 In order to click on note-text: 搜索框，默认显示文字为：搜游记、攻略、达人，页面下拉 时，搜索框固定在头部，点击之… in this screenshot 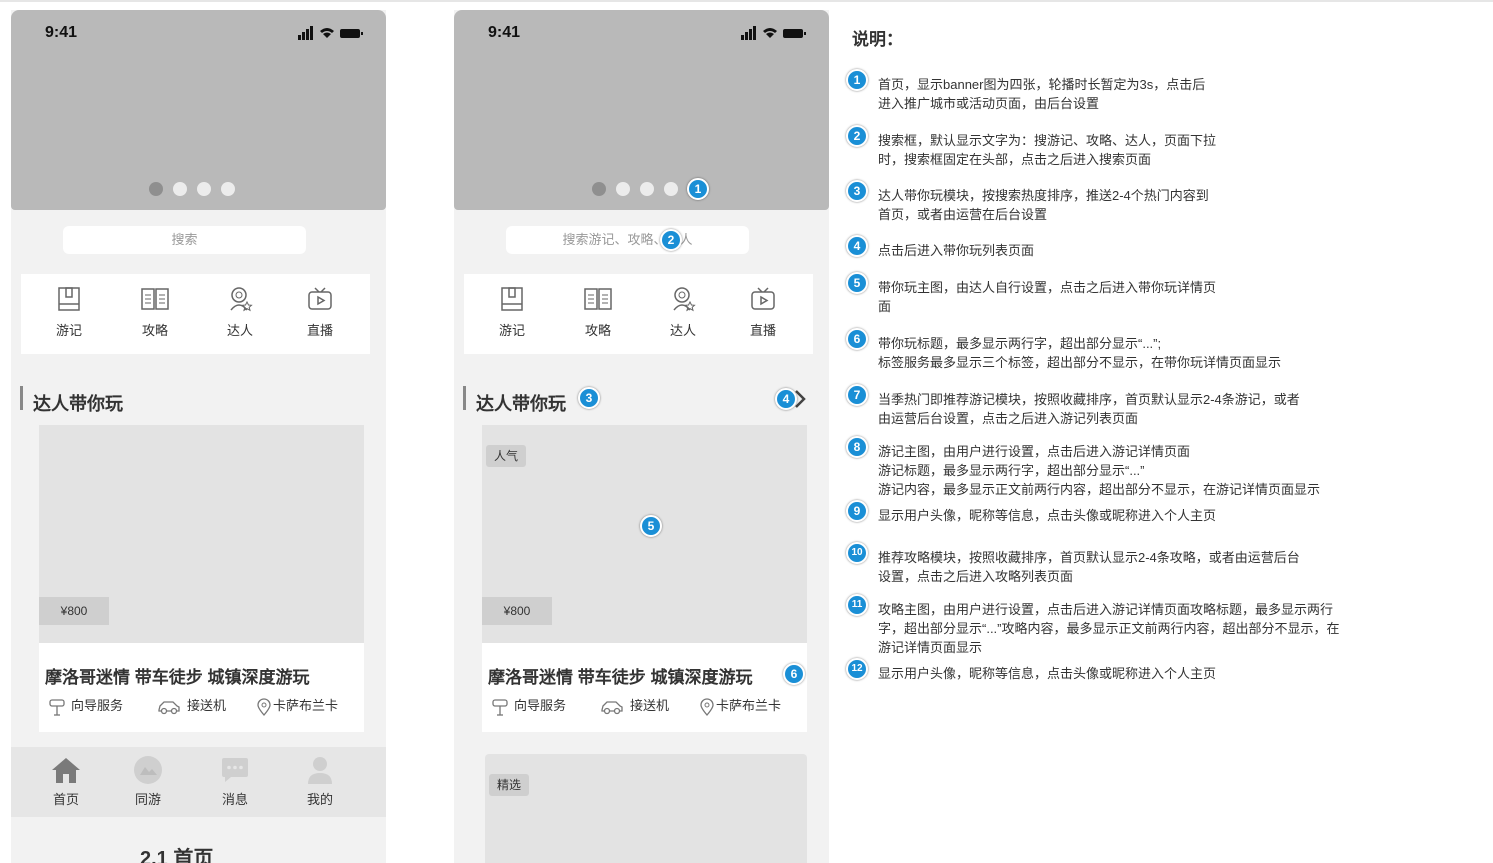, I will do `click(1047, 150)`.